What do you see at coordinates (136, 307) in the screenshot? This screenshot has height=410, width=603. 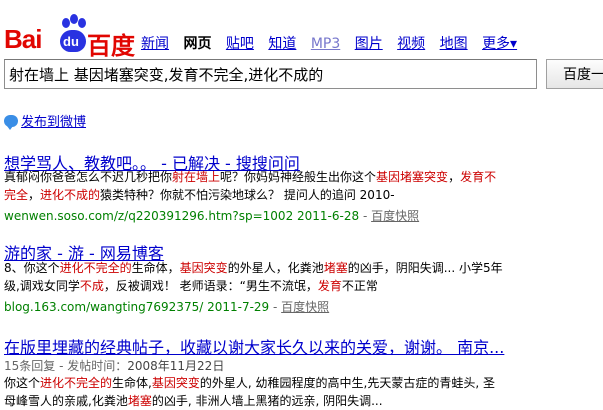 I see `result-url-text: blog.163.com/wangting7692375/ 2011-7-29` at bounding box center [136, 307].